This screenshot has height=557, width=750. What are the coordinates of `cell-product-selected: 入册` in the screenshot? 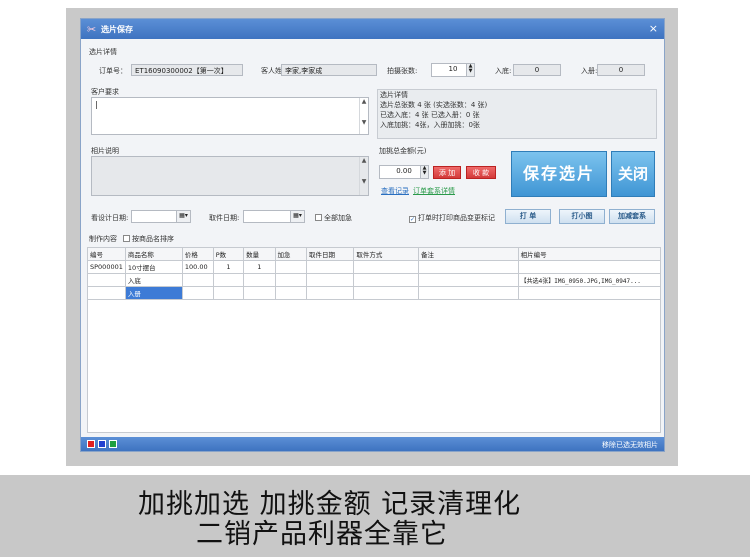 It's located at (153, 293).